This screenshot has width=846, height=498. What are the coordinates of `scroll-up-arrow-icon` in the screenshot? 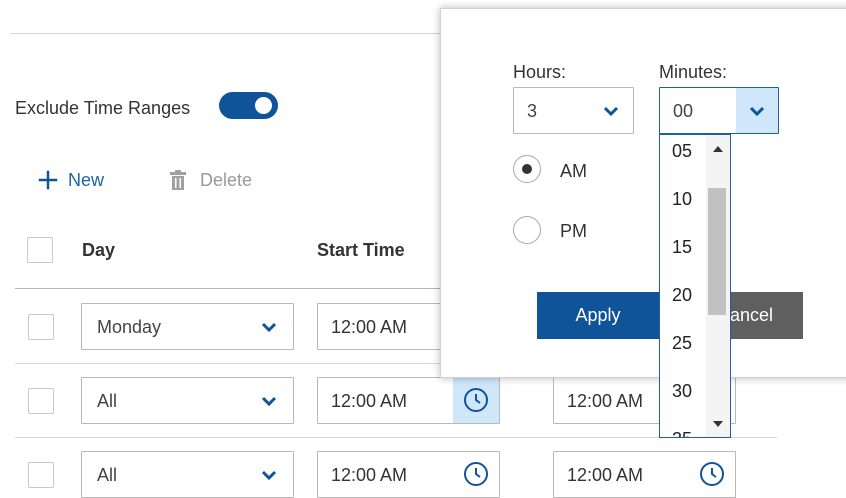 It's located at (718, 149).